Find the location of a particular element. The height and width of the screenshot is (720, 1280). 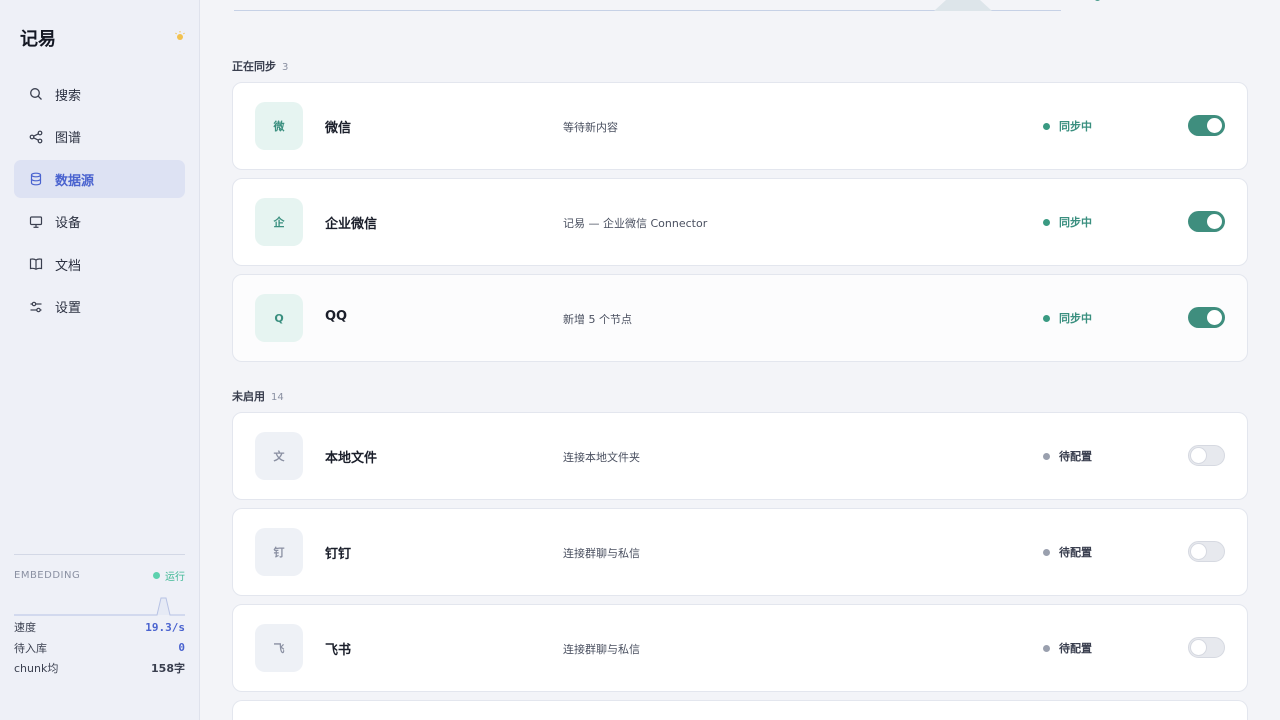

book-icon is located at coordinates (36, 264).